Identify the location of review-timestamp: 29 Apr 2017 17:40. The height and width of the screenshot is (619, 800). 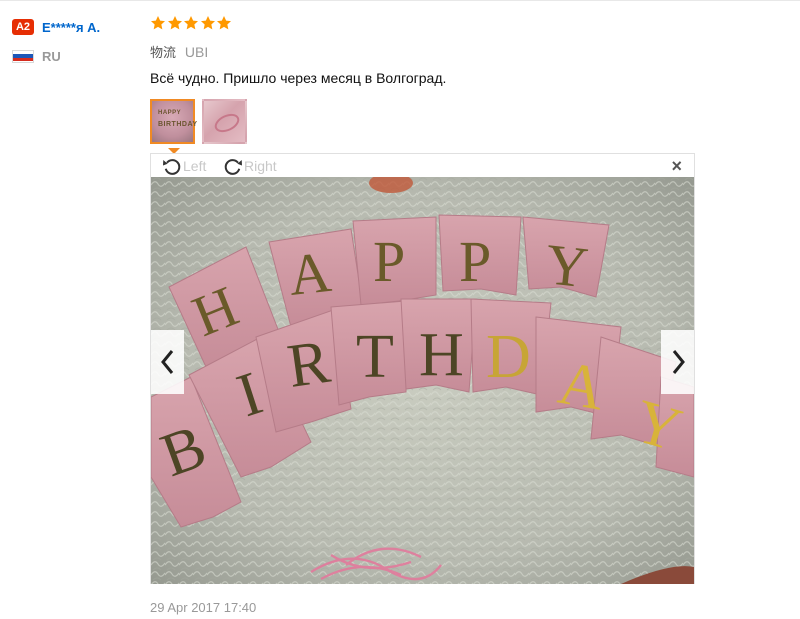
(203, 607).